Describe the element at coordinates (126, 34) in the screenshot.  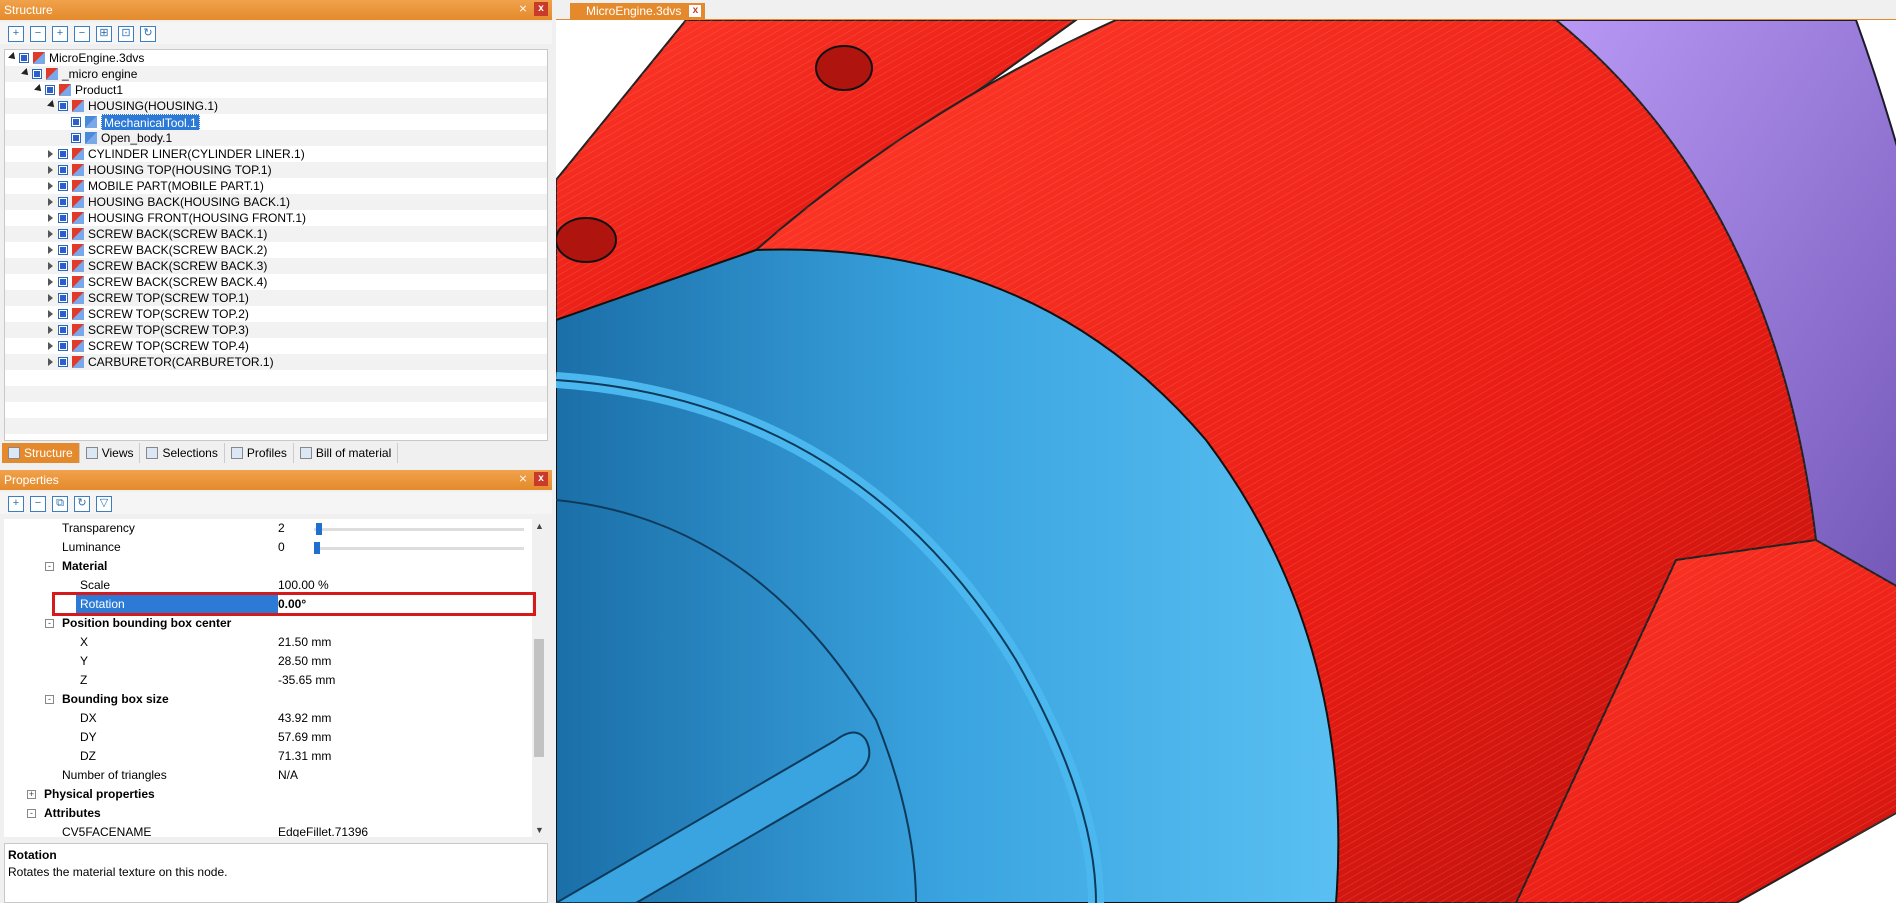
I see `filter-icon: ⊡` at that location.